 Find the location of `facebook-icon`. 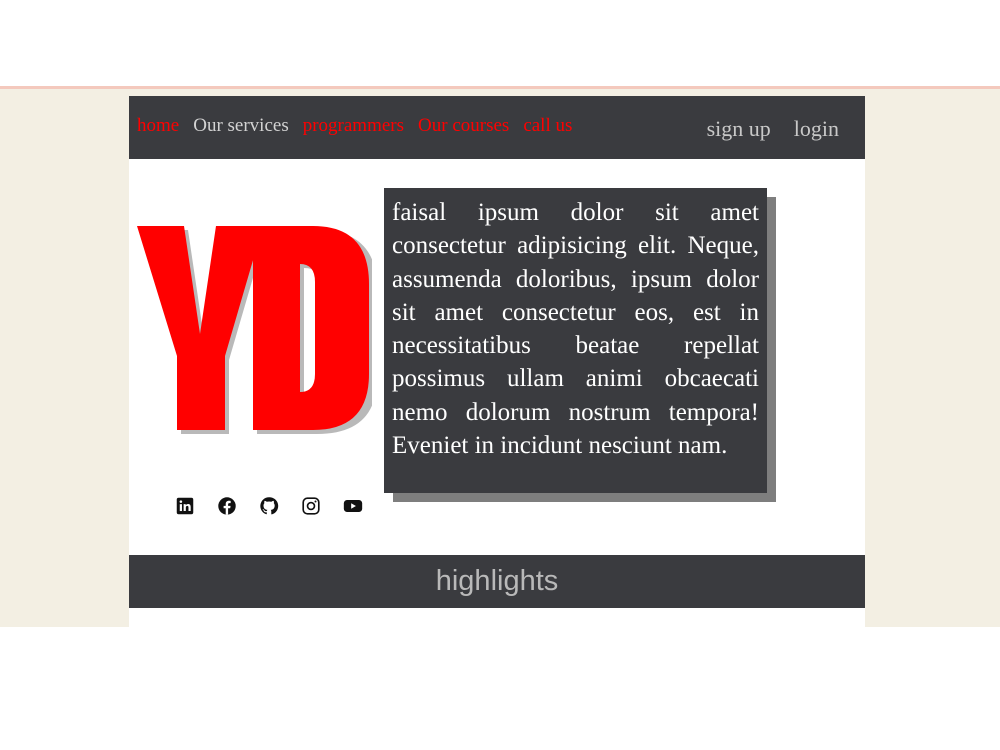

facebook-icon is located at coordinates (227, 506).